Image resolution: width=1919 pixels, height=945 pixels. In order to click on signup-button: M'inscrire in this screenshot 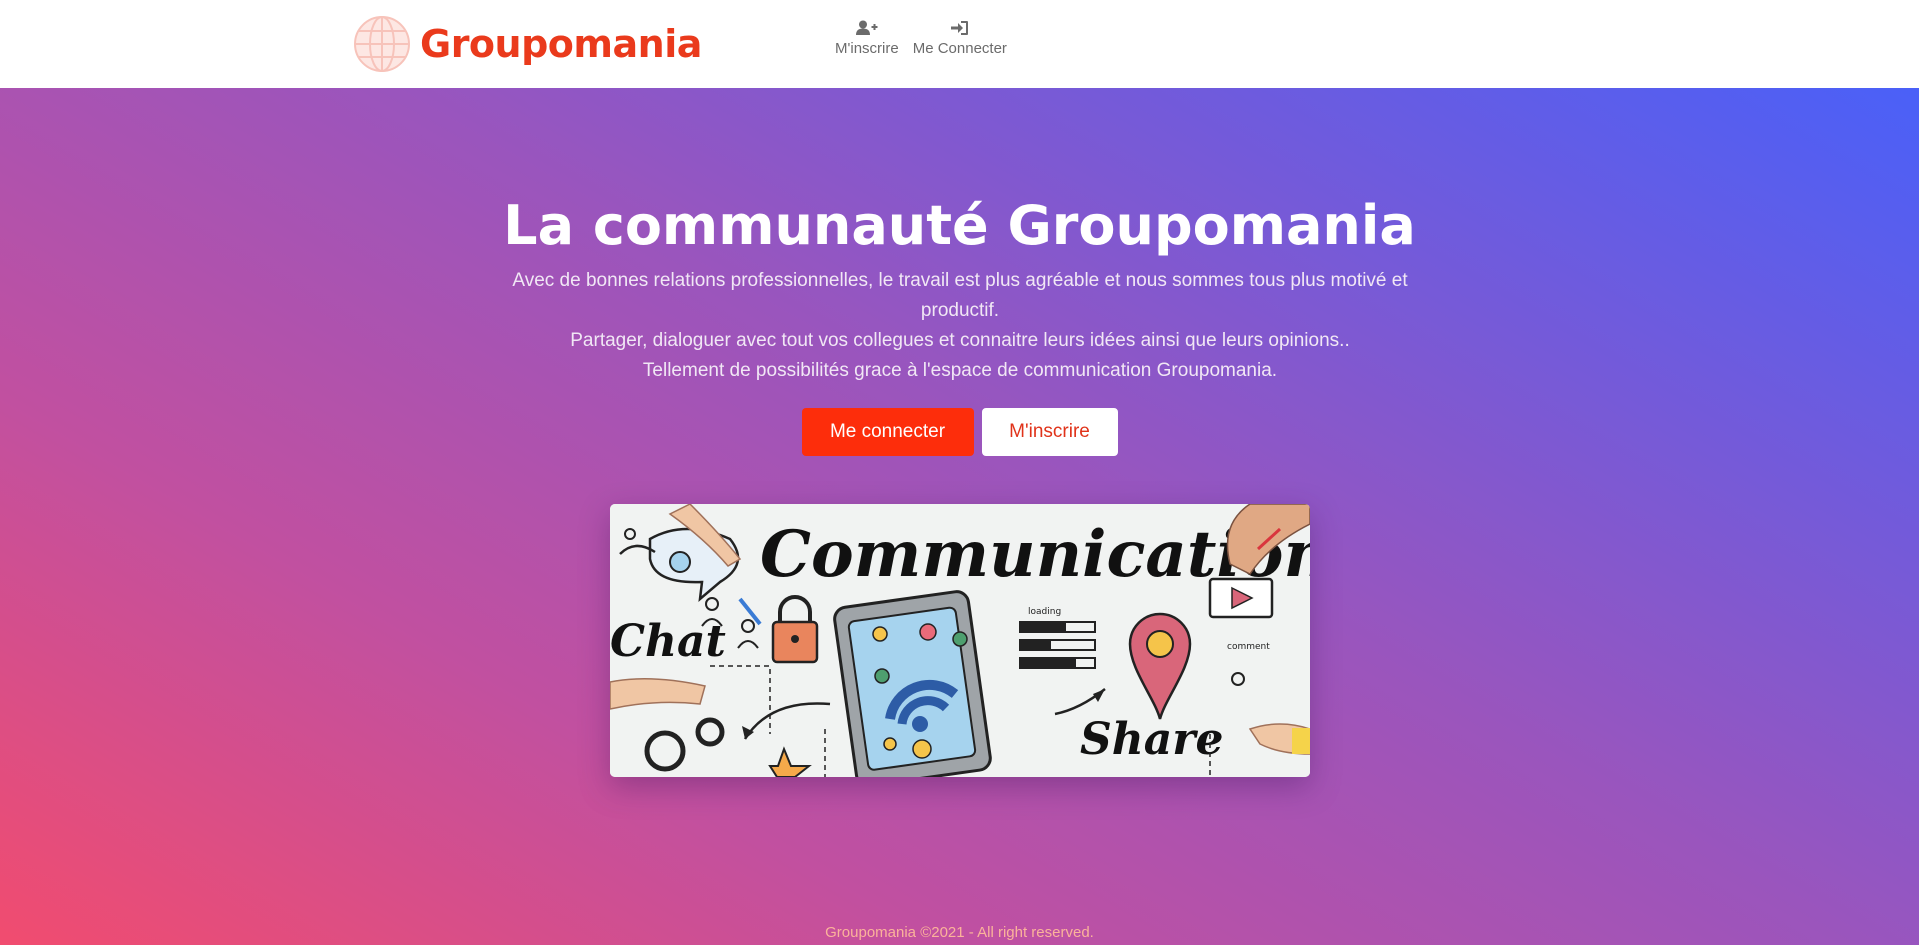, I will do `click(1049, 432)`.